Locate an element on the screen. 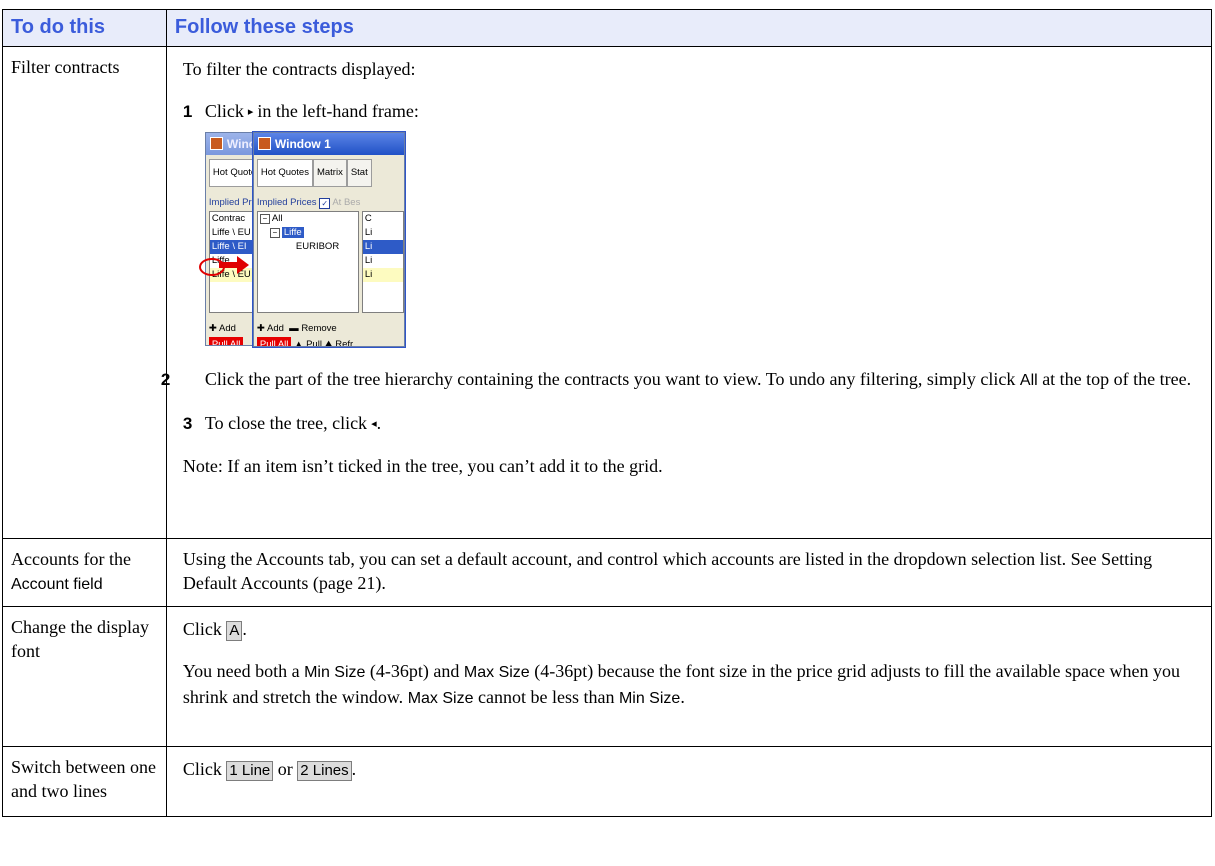 Image resolution: width=1215 pixels, height=866 pixels. filter-step-3: 3 To close the tree, click ◂. is located at coordinates (282, 423).